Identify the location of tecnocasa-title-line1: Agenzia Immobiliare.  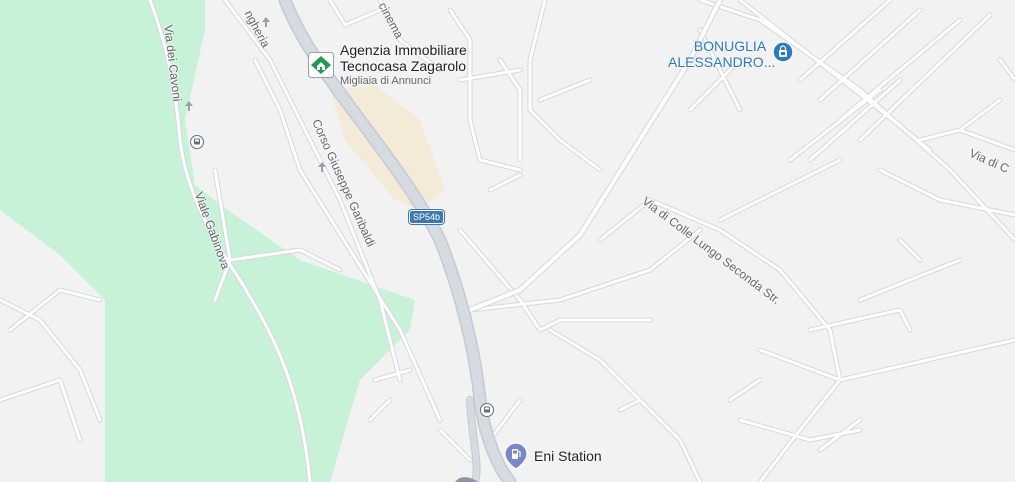
(403, 50).